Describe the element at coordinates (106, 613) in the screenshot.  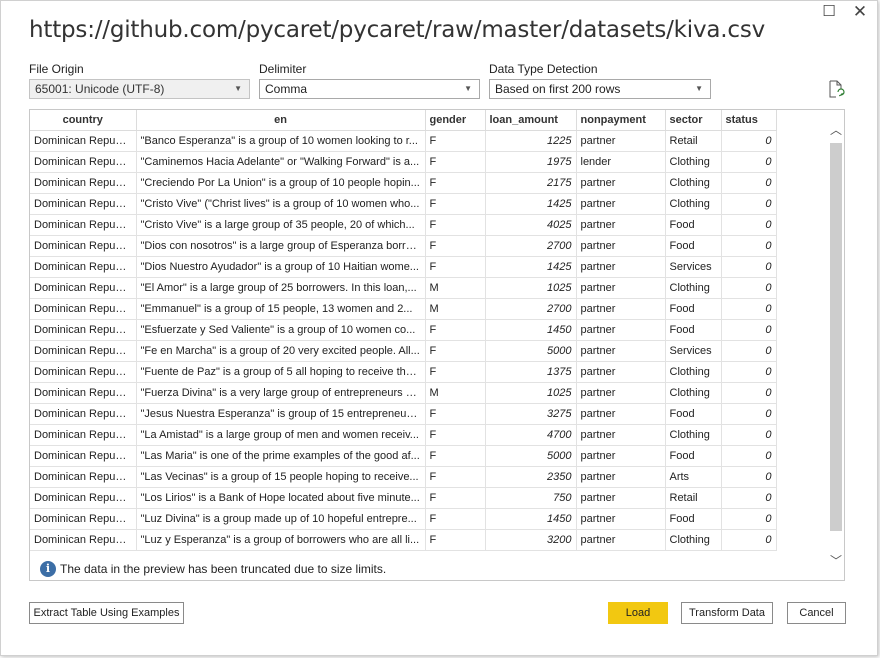
I see `extract-table-button: Extract Table Using Examples` at that location.